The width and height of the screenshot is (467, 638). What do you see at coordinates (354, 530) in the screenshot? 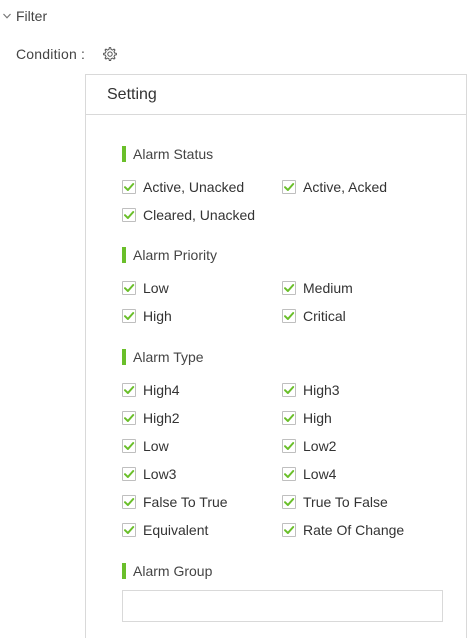
I see `checkbox-label: Rate Of Change` at bounding box center [354, 530].